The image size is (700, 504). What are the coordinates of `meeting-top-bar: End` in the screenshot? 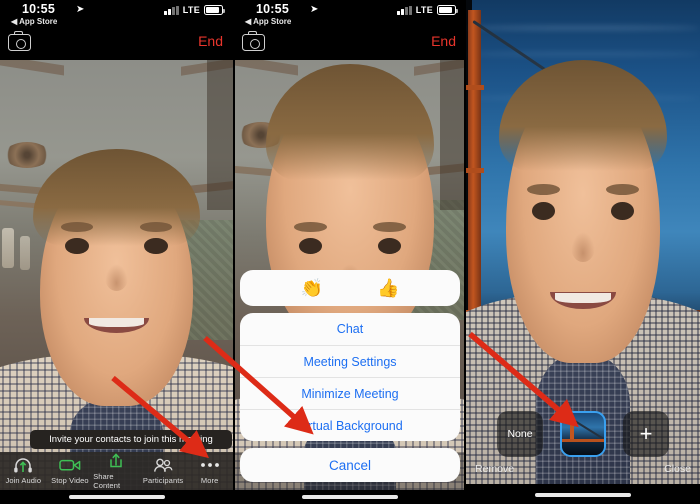 It's located at (116, 45).